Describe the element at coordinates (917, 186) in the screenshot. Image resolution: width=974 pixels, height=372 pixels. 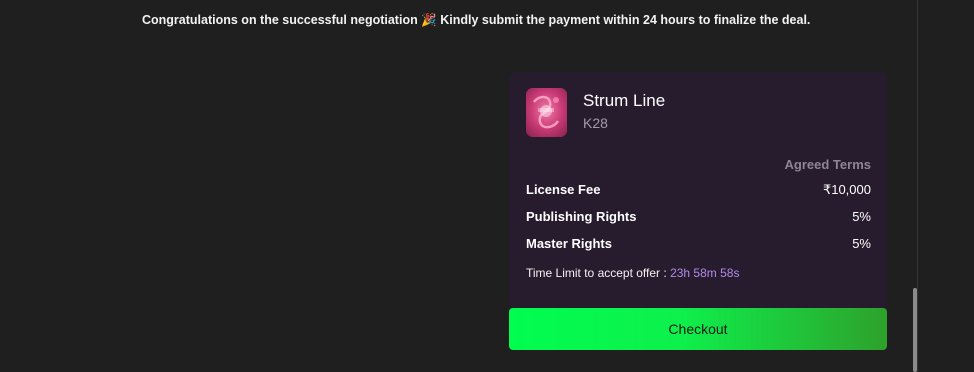
I see `panel-divider` at that location.